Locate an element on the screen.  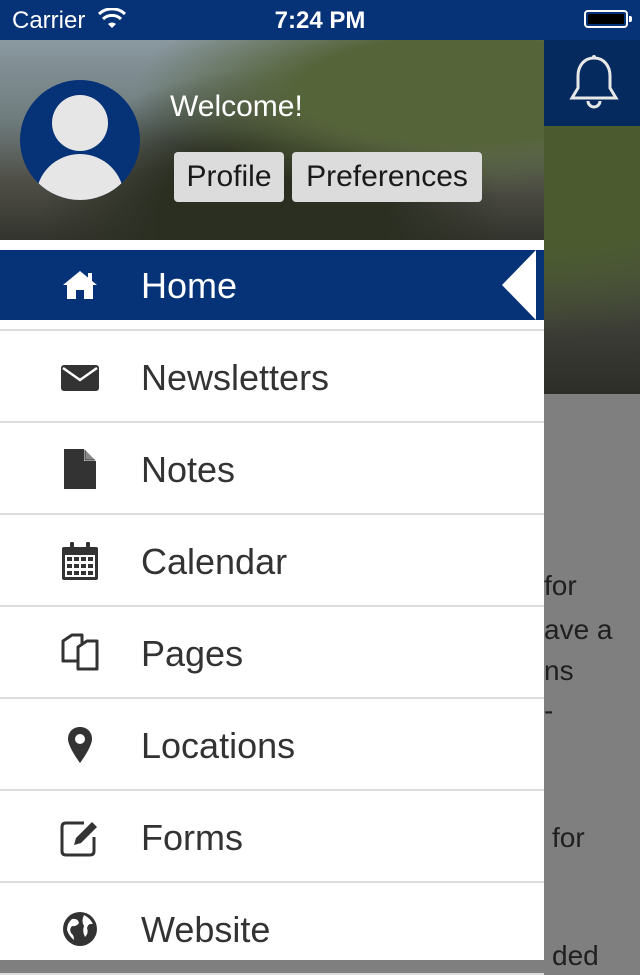
menu-item-forms: Forms is located at coordinates (272, 837).